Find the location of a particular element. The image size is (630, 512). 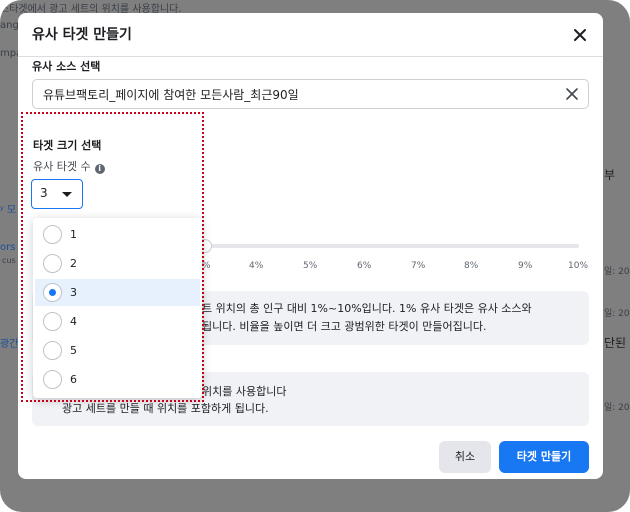

location-info-line: 광고 세트를 만들 때 위치를 포함하게 됩니다. is located at coordinates (165, 408).